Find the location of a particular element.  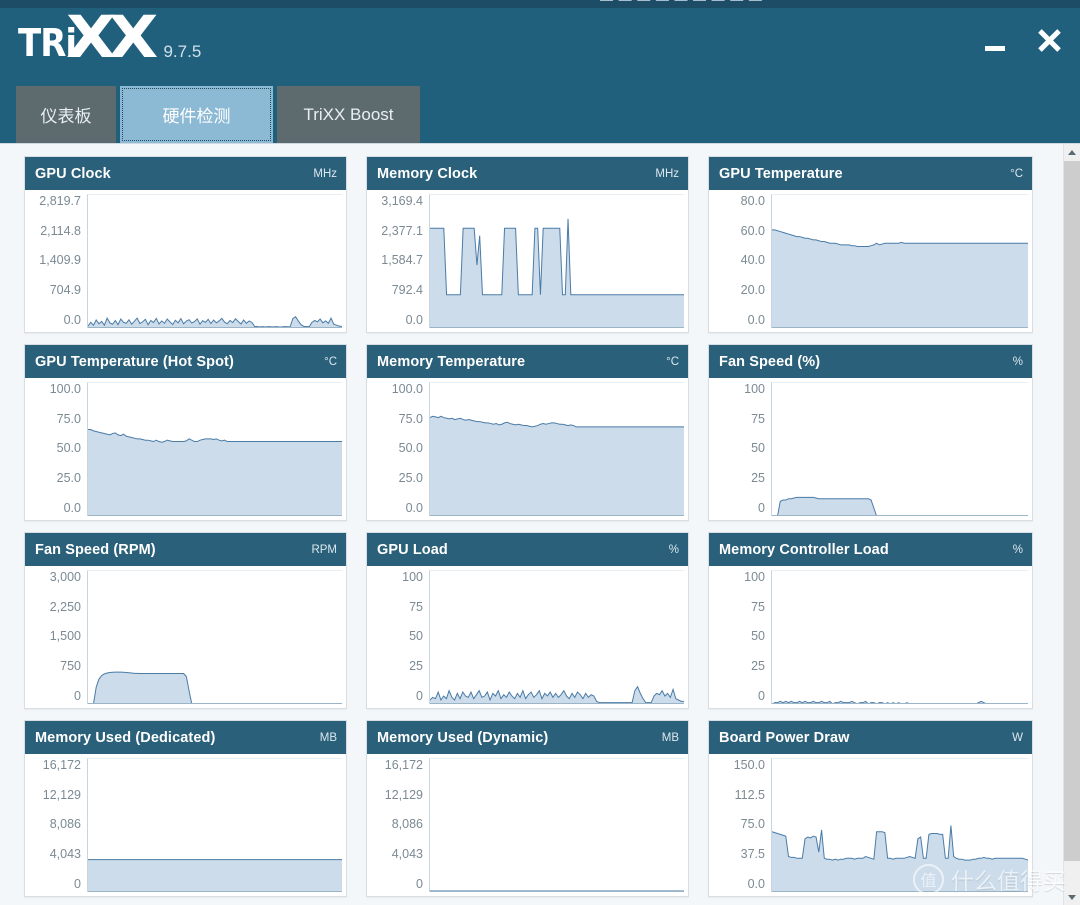

scroll-down-button is located at coordinates (1072, 897).